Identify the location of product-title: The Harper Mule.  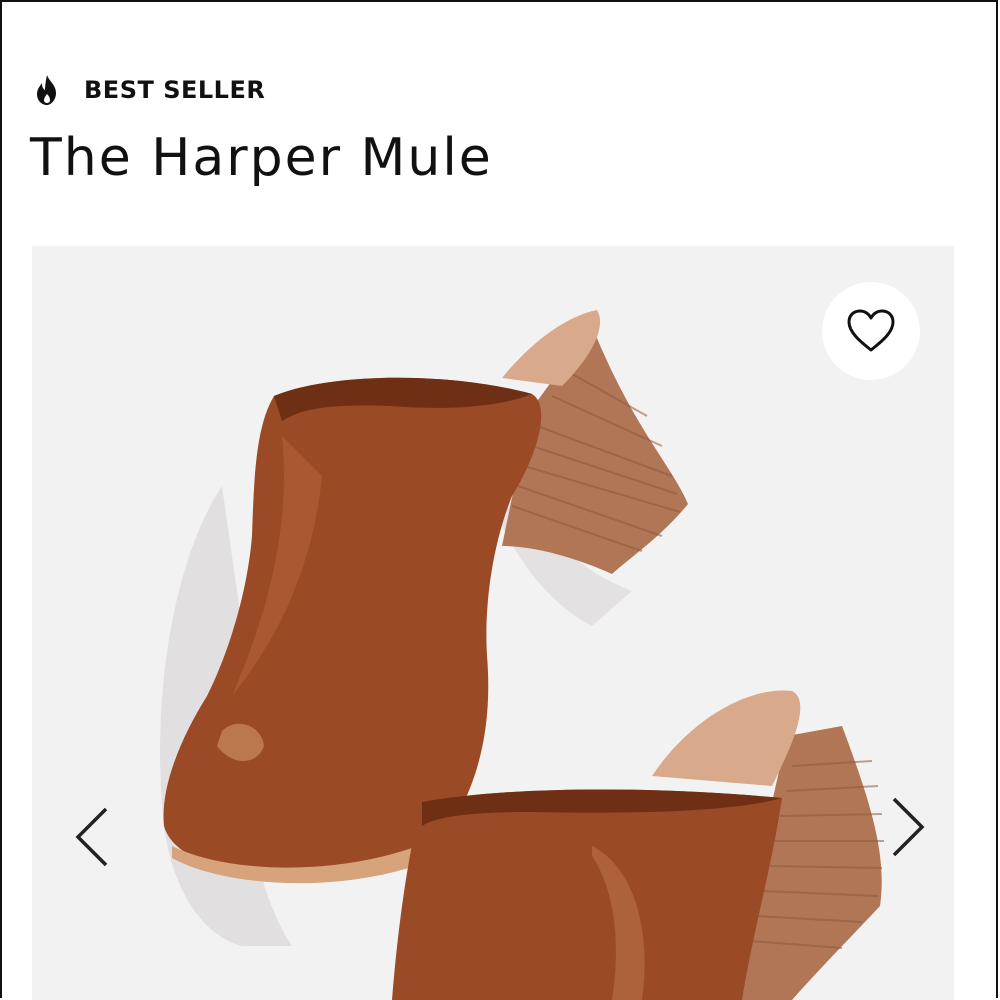
(261, 158).